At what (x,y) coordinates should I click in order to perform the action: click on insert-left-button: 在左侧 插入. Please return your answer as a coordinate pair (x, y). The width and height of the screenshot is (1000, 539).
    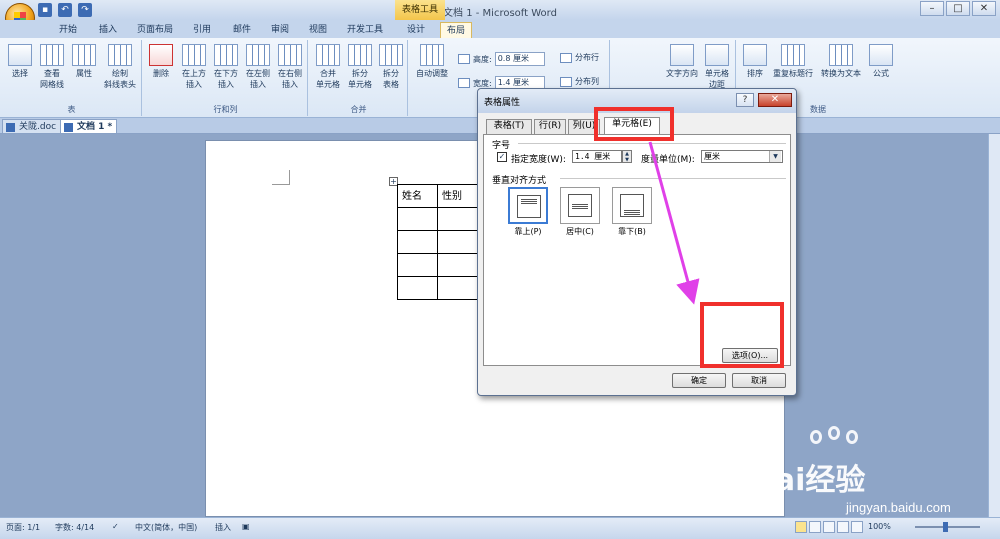
    Looking at the image, I should click on (258, 66).